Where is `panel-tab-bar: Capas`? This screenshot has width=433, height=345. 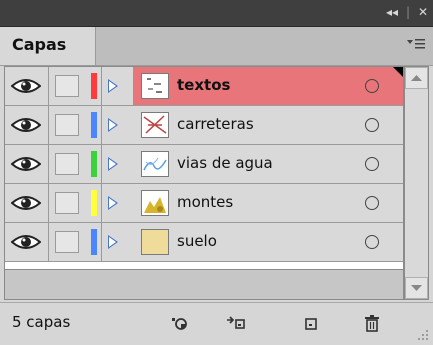 panel-tab-bar: Capas is located at coordinates (216, 46).